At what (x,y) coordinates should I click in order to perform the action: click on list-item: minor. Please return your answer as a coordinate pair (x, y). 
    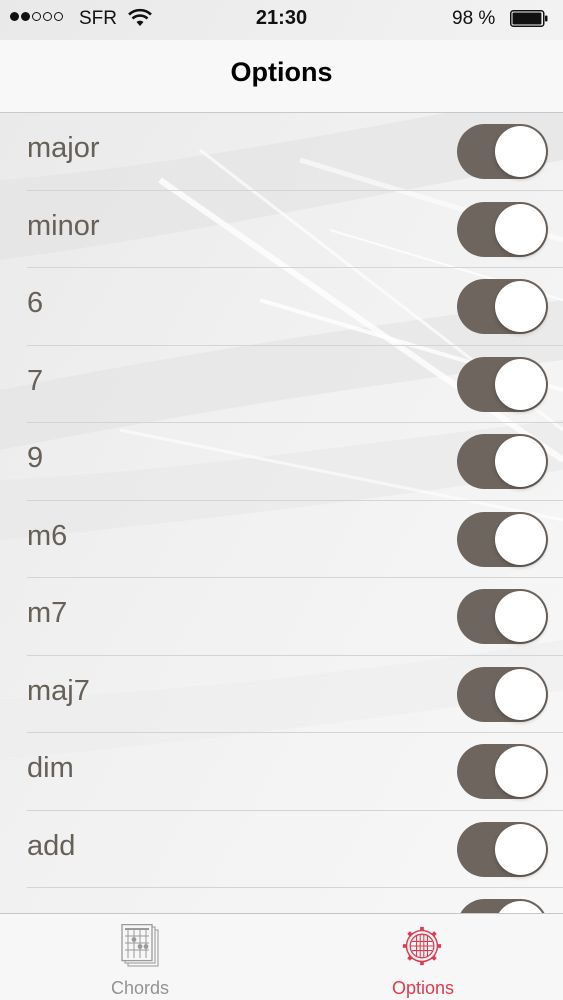
    Looking at the image, I should click on (281, 229).